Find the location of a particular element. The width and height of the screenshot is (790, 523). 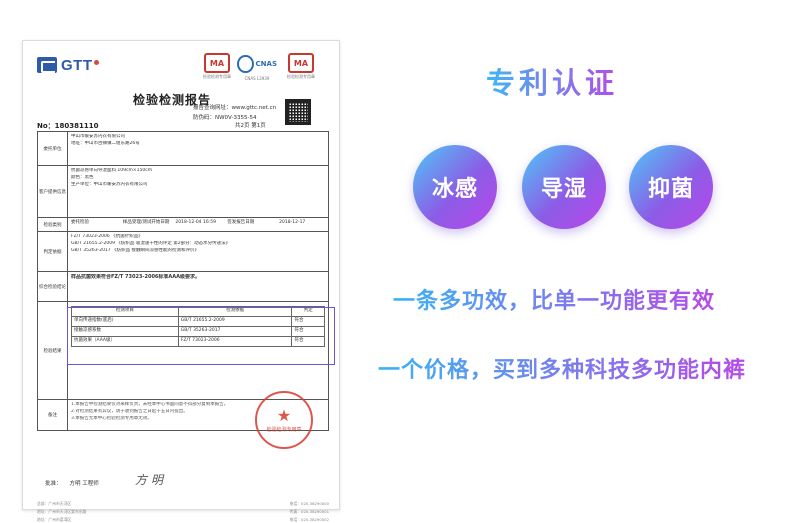

result-basis: GB/T 35263-2017 is located at coordinates (235, 331).